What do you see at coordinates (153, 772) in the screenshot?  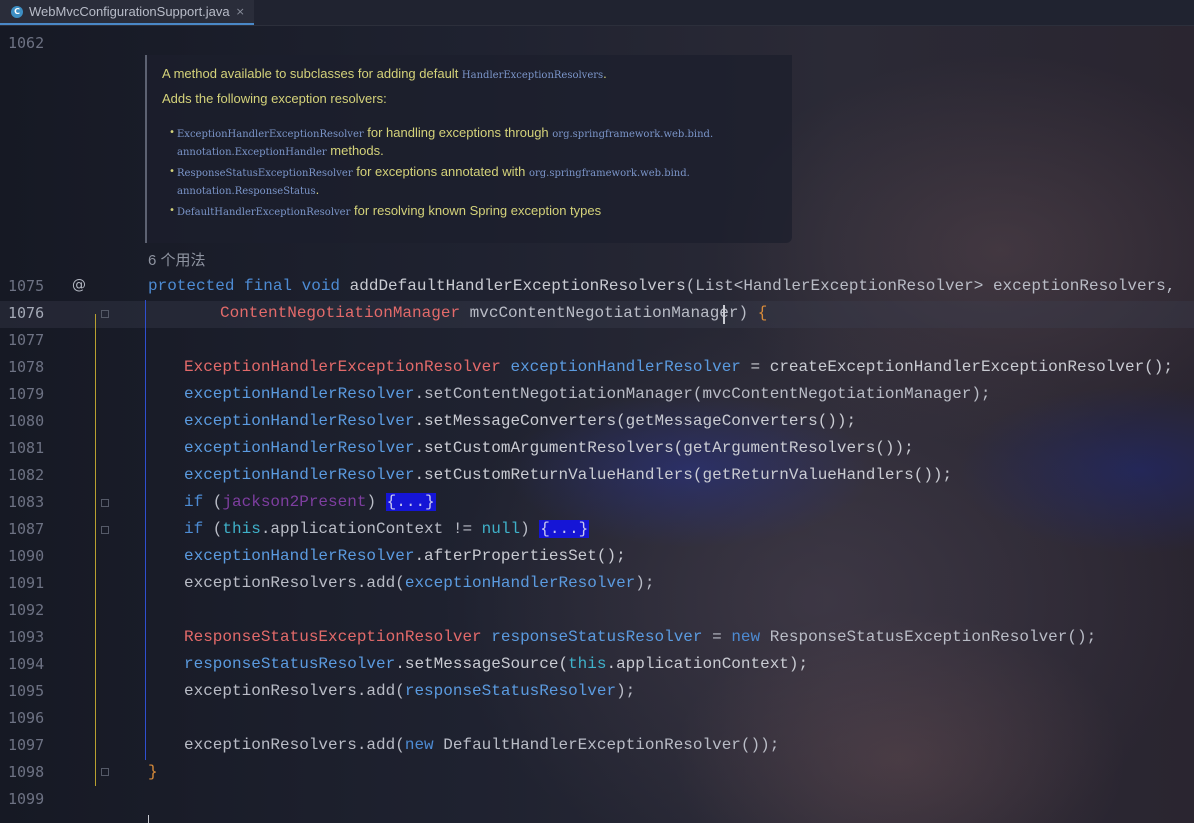 I see `code-line: }` at bounding box center [153, 772].